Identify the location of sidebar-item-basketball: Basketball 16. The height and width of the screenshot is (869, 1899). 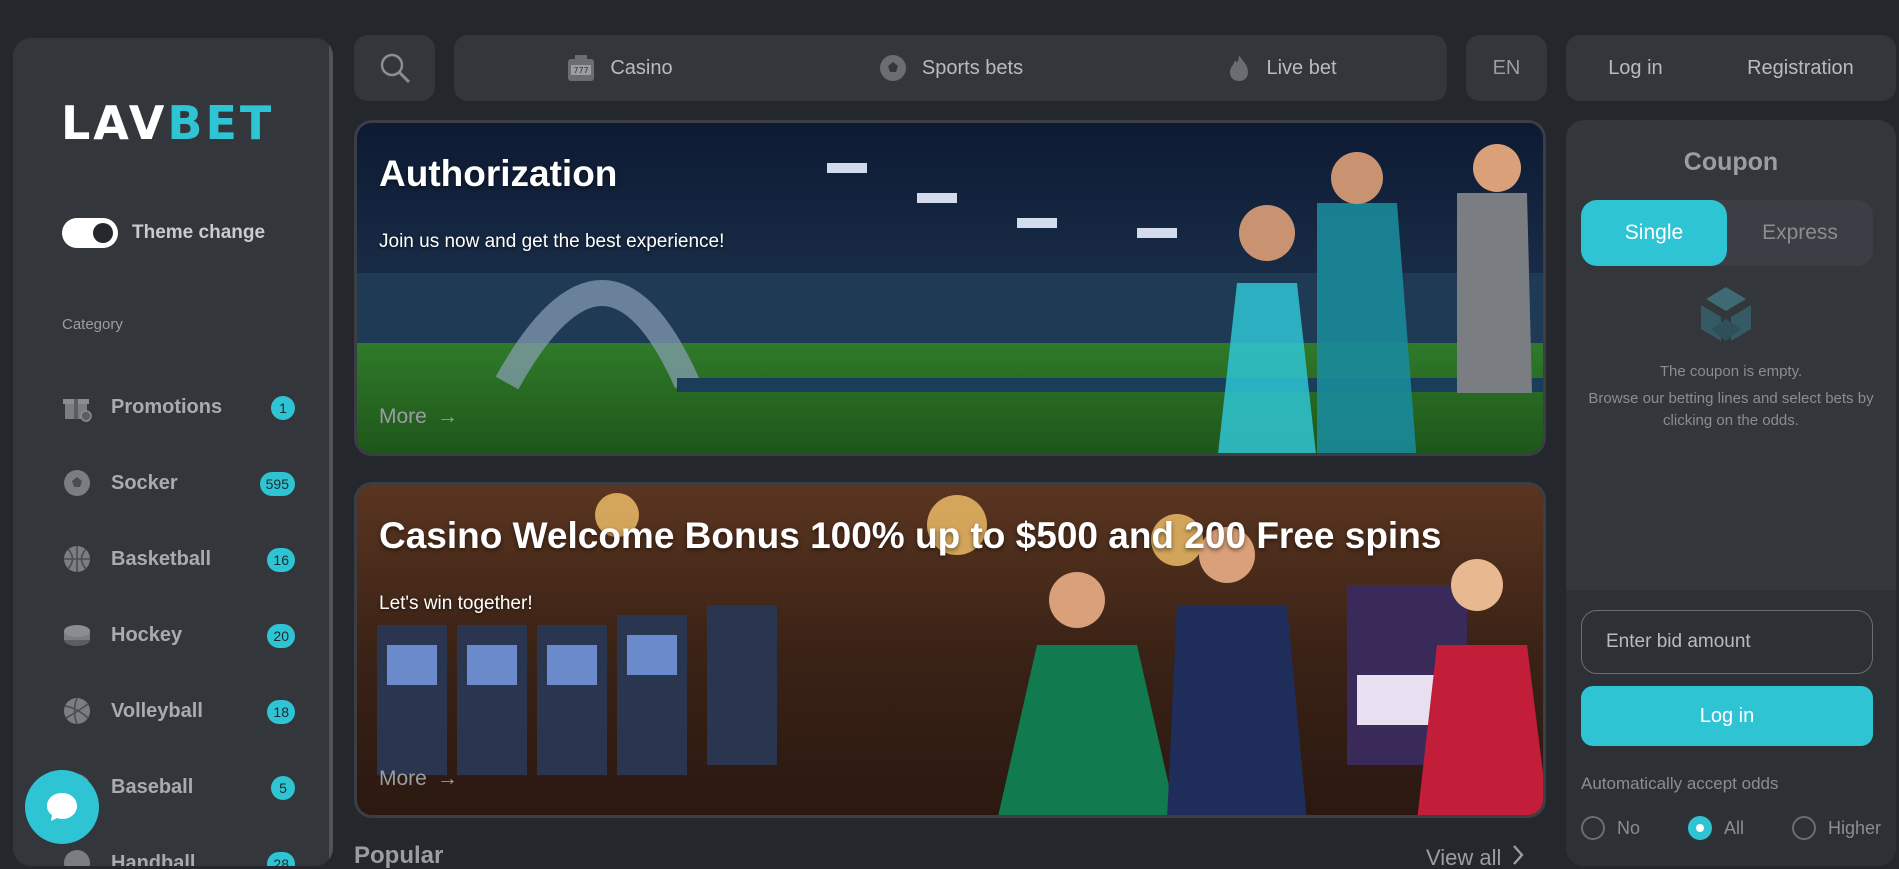
(181, 559).